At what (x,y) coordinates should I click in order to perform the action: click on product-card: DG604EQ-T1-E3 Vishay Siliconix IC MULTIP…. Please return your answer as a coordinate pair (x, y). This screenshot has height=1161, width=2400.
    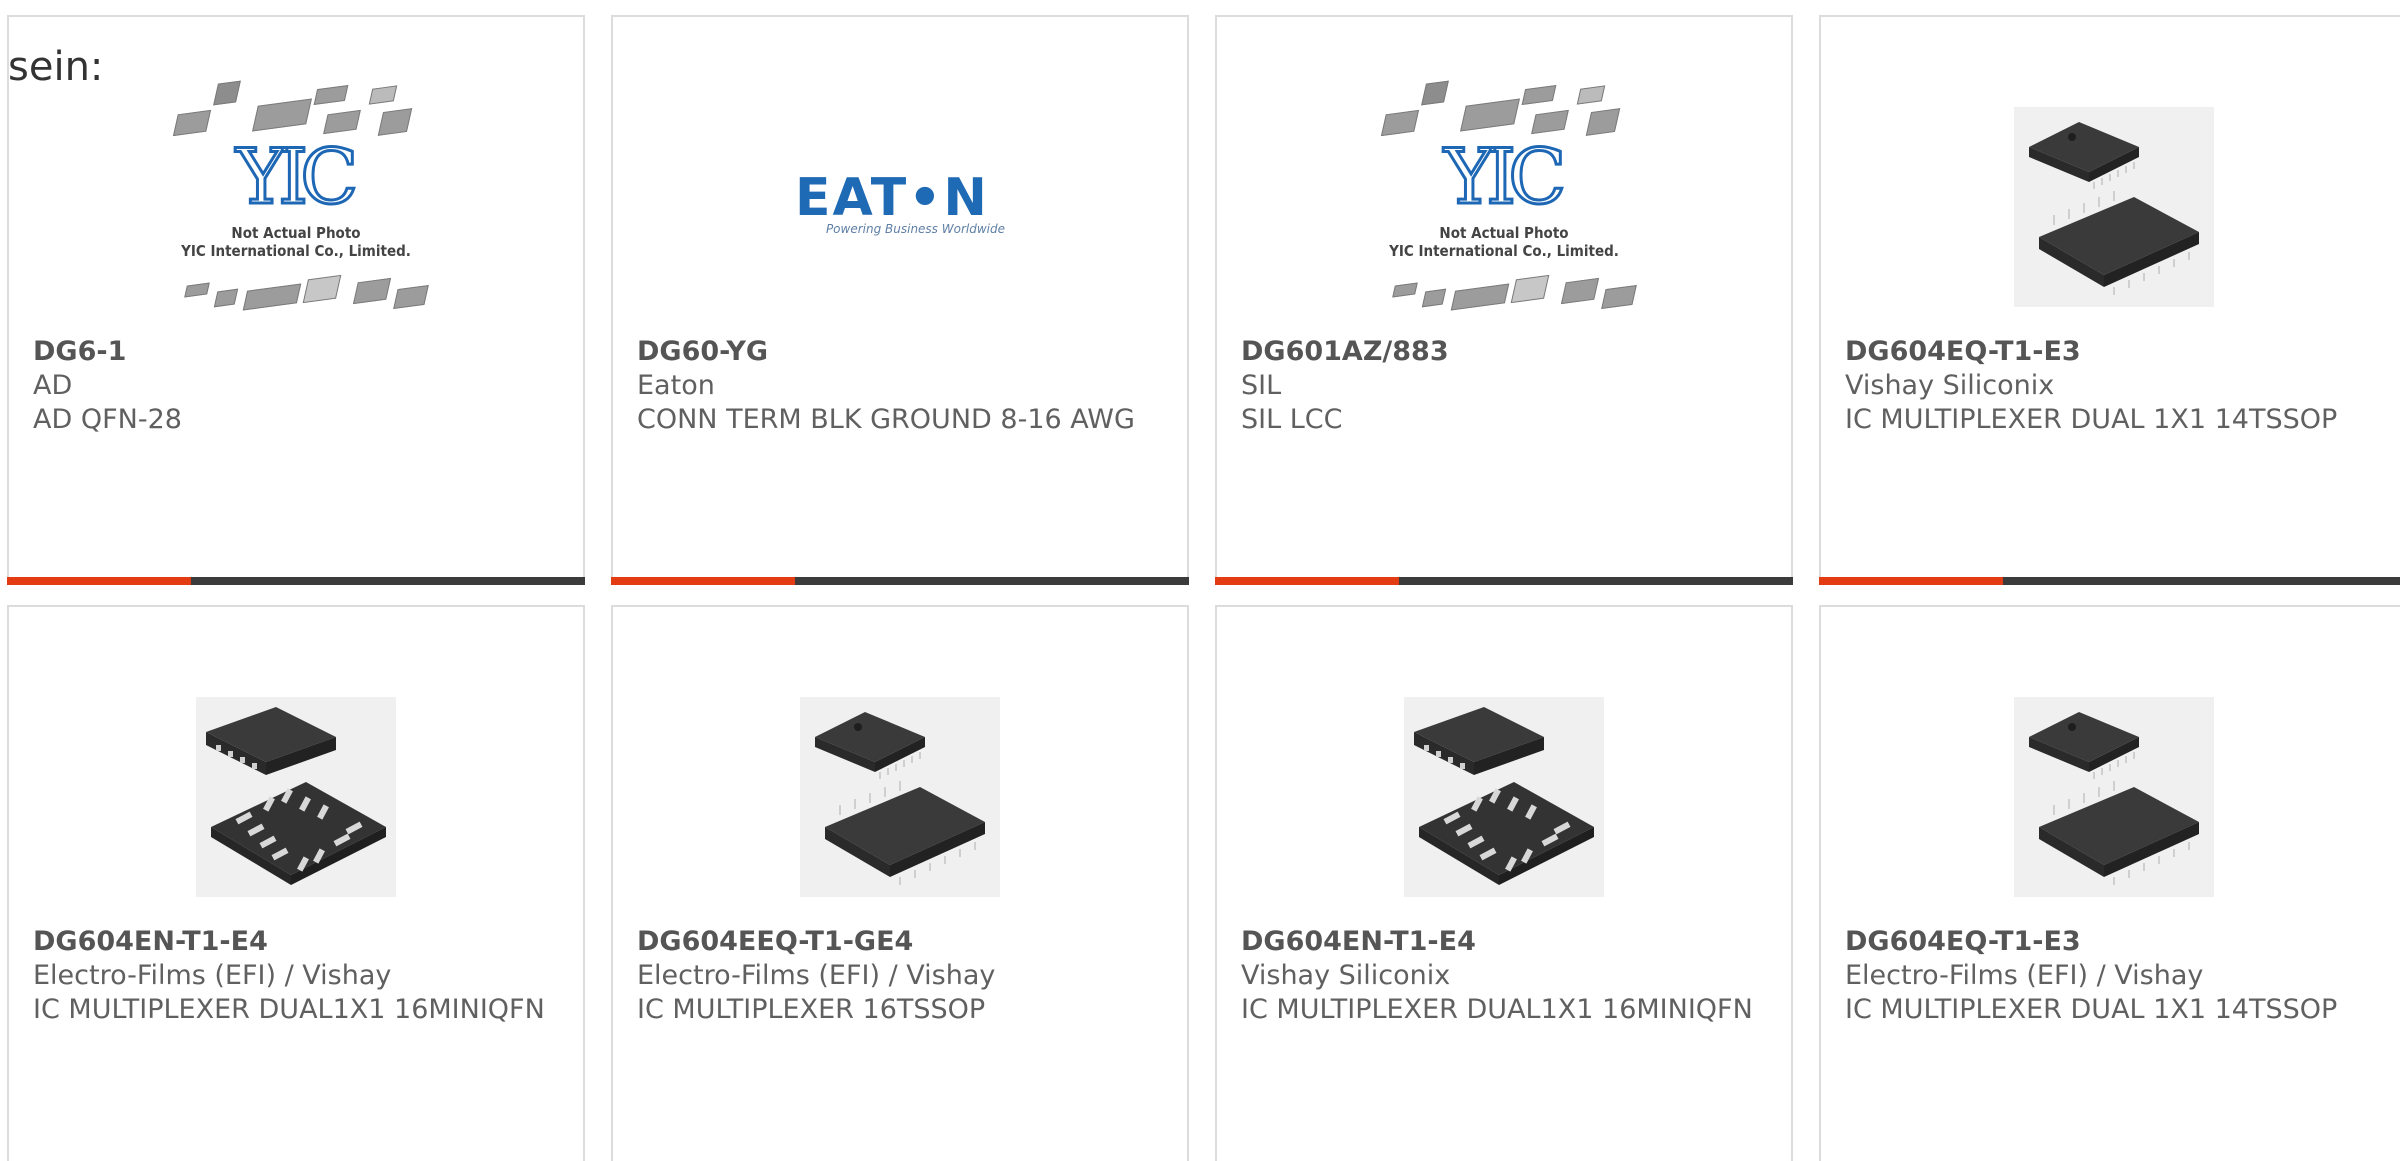
    Looking at the image, I should click on (2109, 300).